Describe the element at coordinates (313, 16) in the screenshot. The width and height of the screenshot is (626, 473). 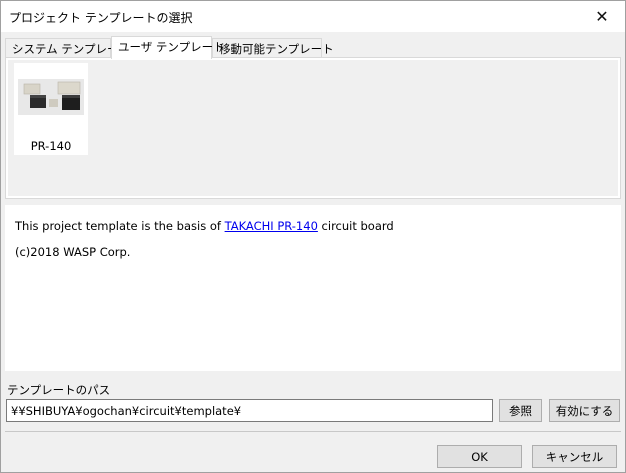
I see `title-bar: プロジェクト テンプレートの選択 ✕` at that location.